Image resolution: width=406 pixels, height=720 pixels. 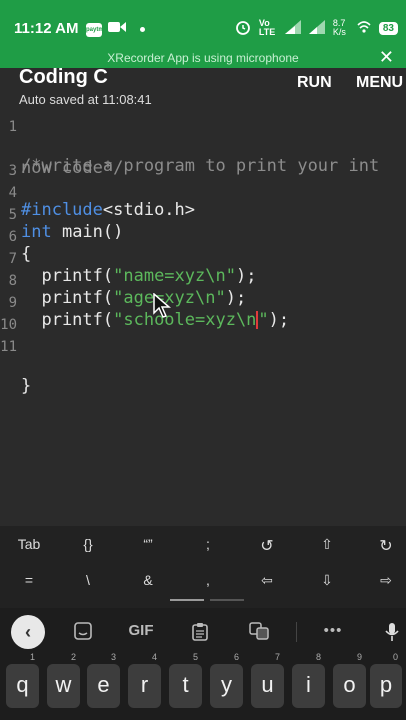 I want to click on run-button: RUN, so click(x=314, y=83).